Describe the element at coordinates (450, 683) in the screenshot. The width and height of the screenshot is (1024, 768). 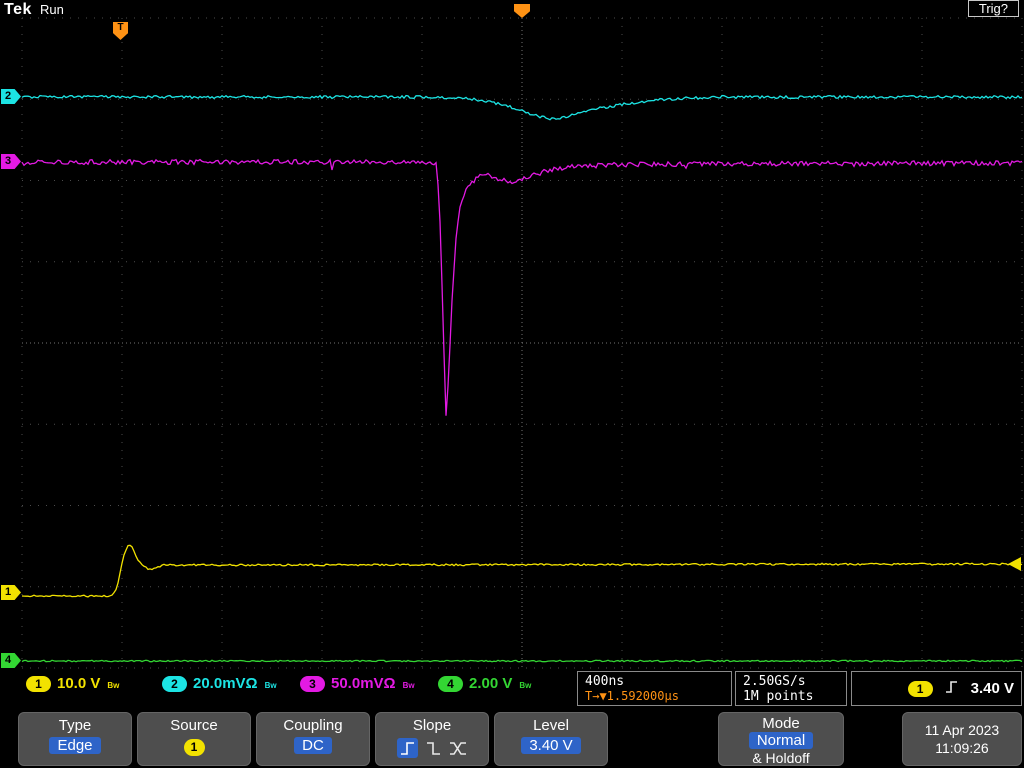
I see `ch4-badge: 4` at that location.